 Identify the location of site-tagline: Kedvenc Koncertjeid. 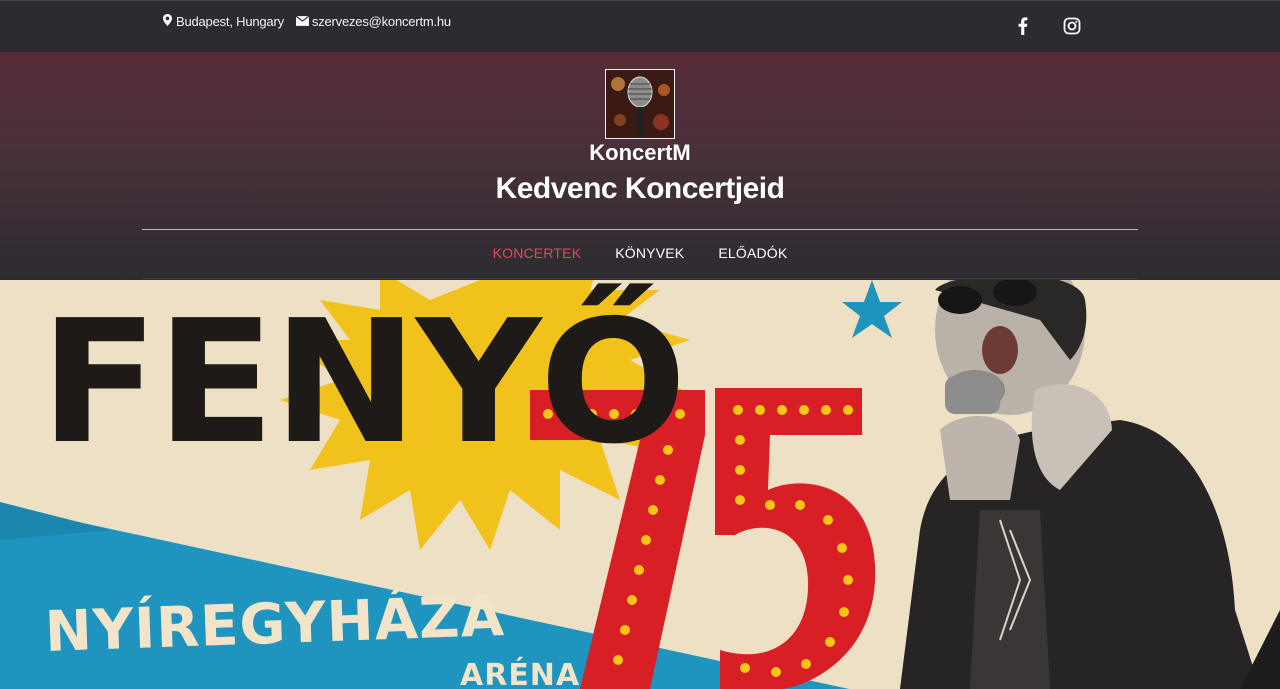
(640, 188).